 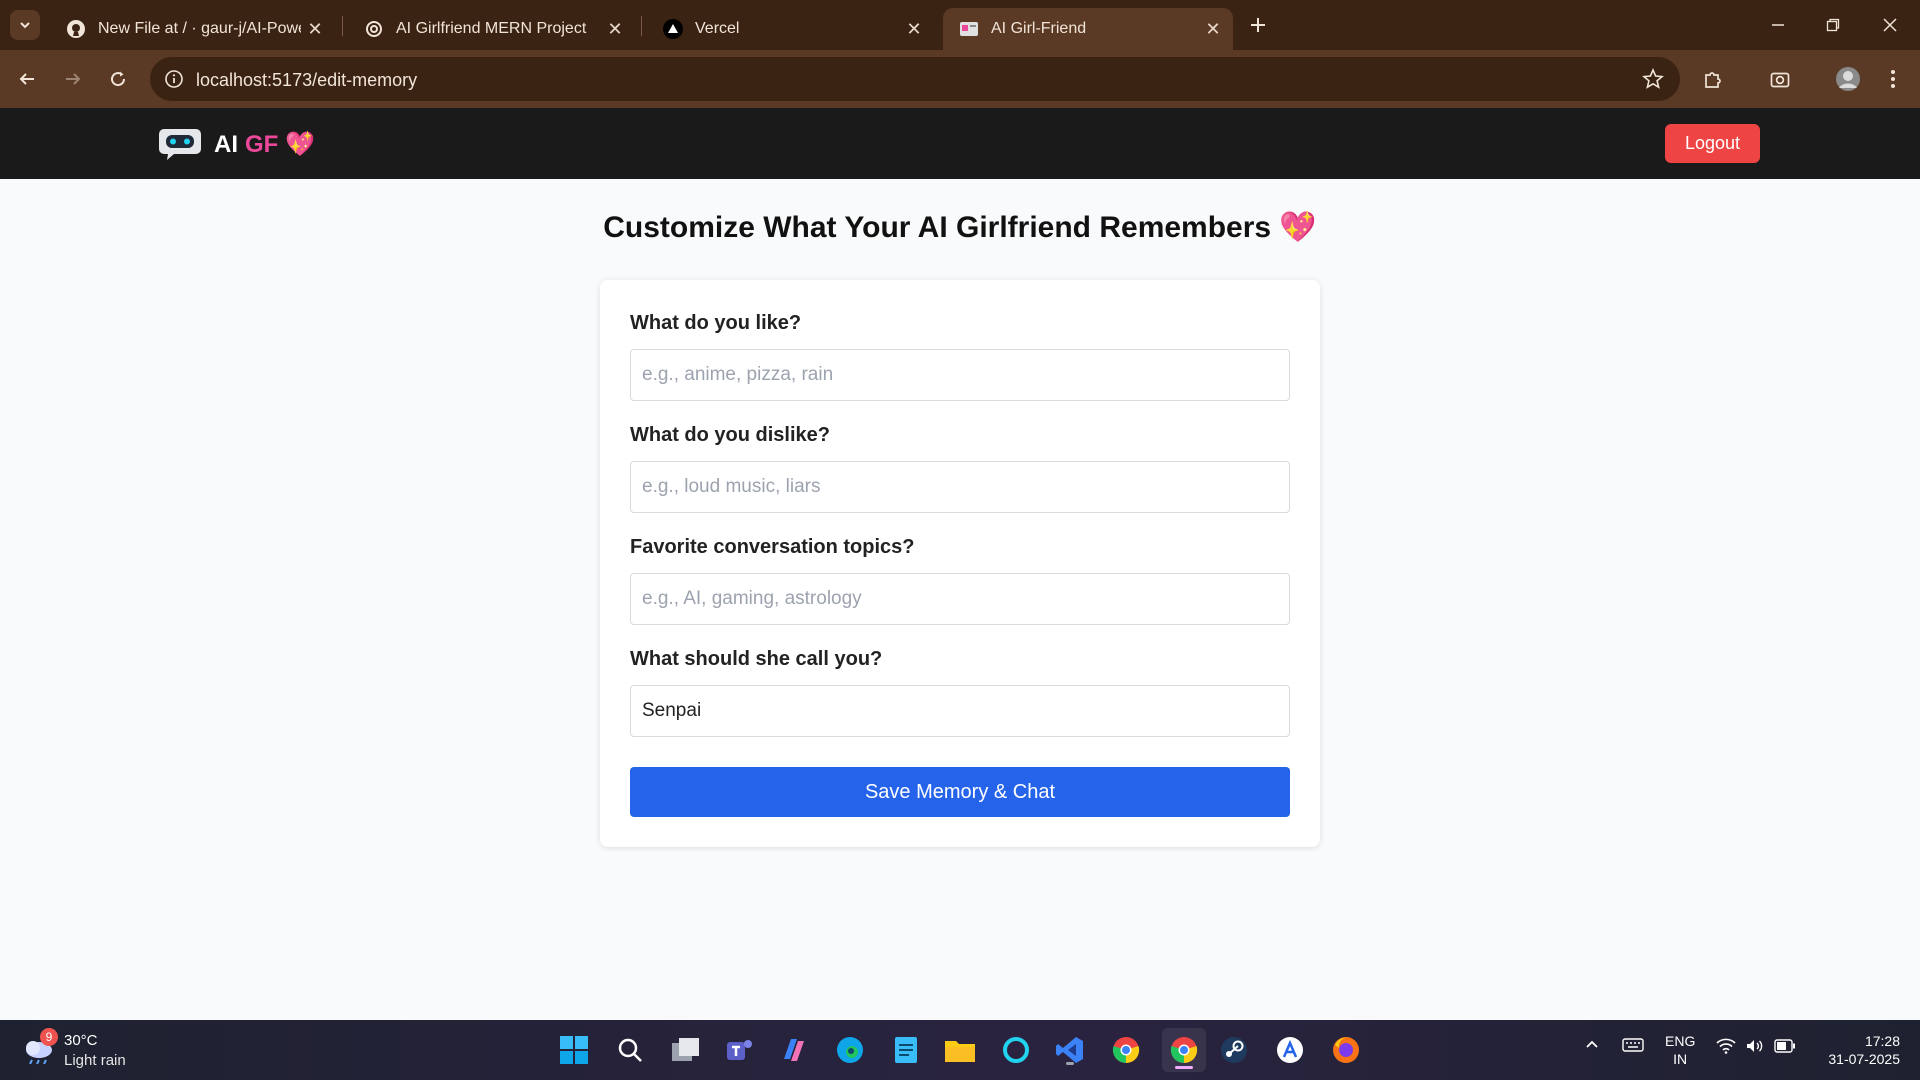 I want to click on close-window-button, so click(x=1890, y=25).